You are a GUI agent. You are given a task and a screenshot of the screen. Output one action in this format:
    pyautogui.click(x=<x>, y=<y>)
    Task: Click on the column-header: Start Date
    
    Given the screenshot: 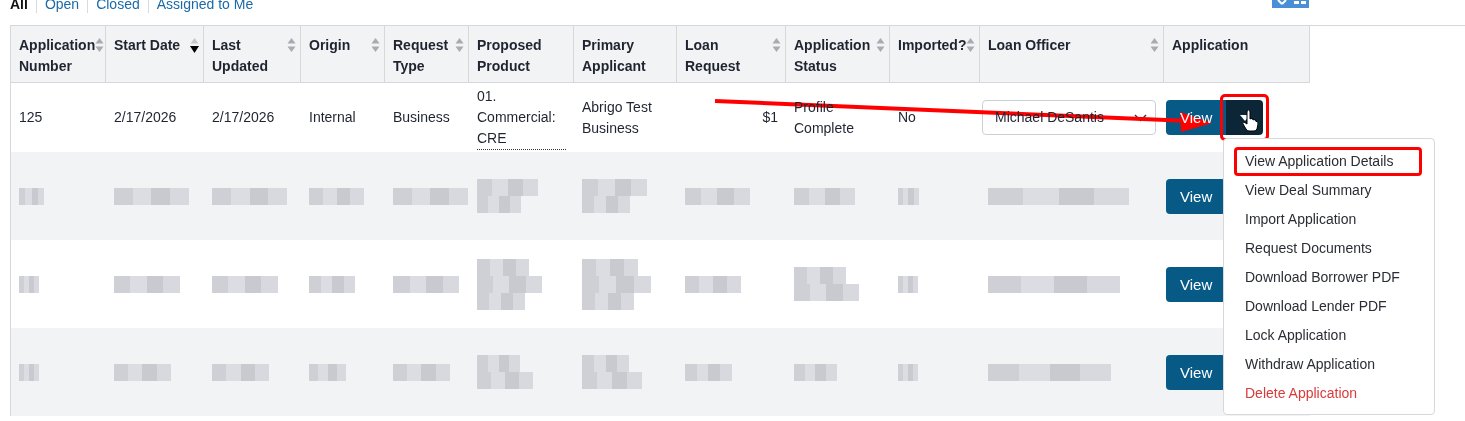 What is the action you would take?
    pyautogui.click(x=155, y=54)
    